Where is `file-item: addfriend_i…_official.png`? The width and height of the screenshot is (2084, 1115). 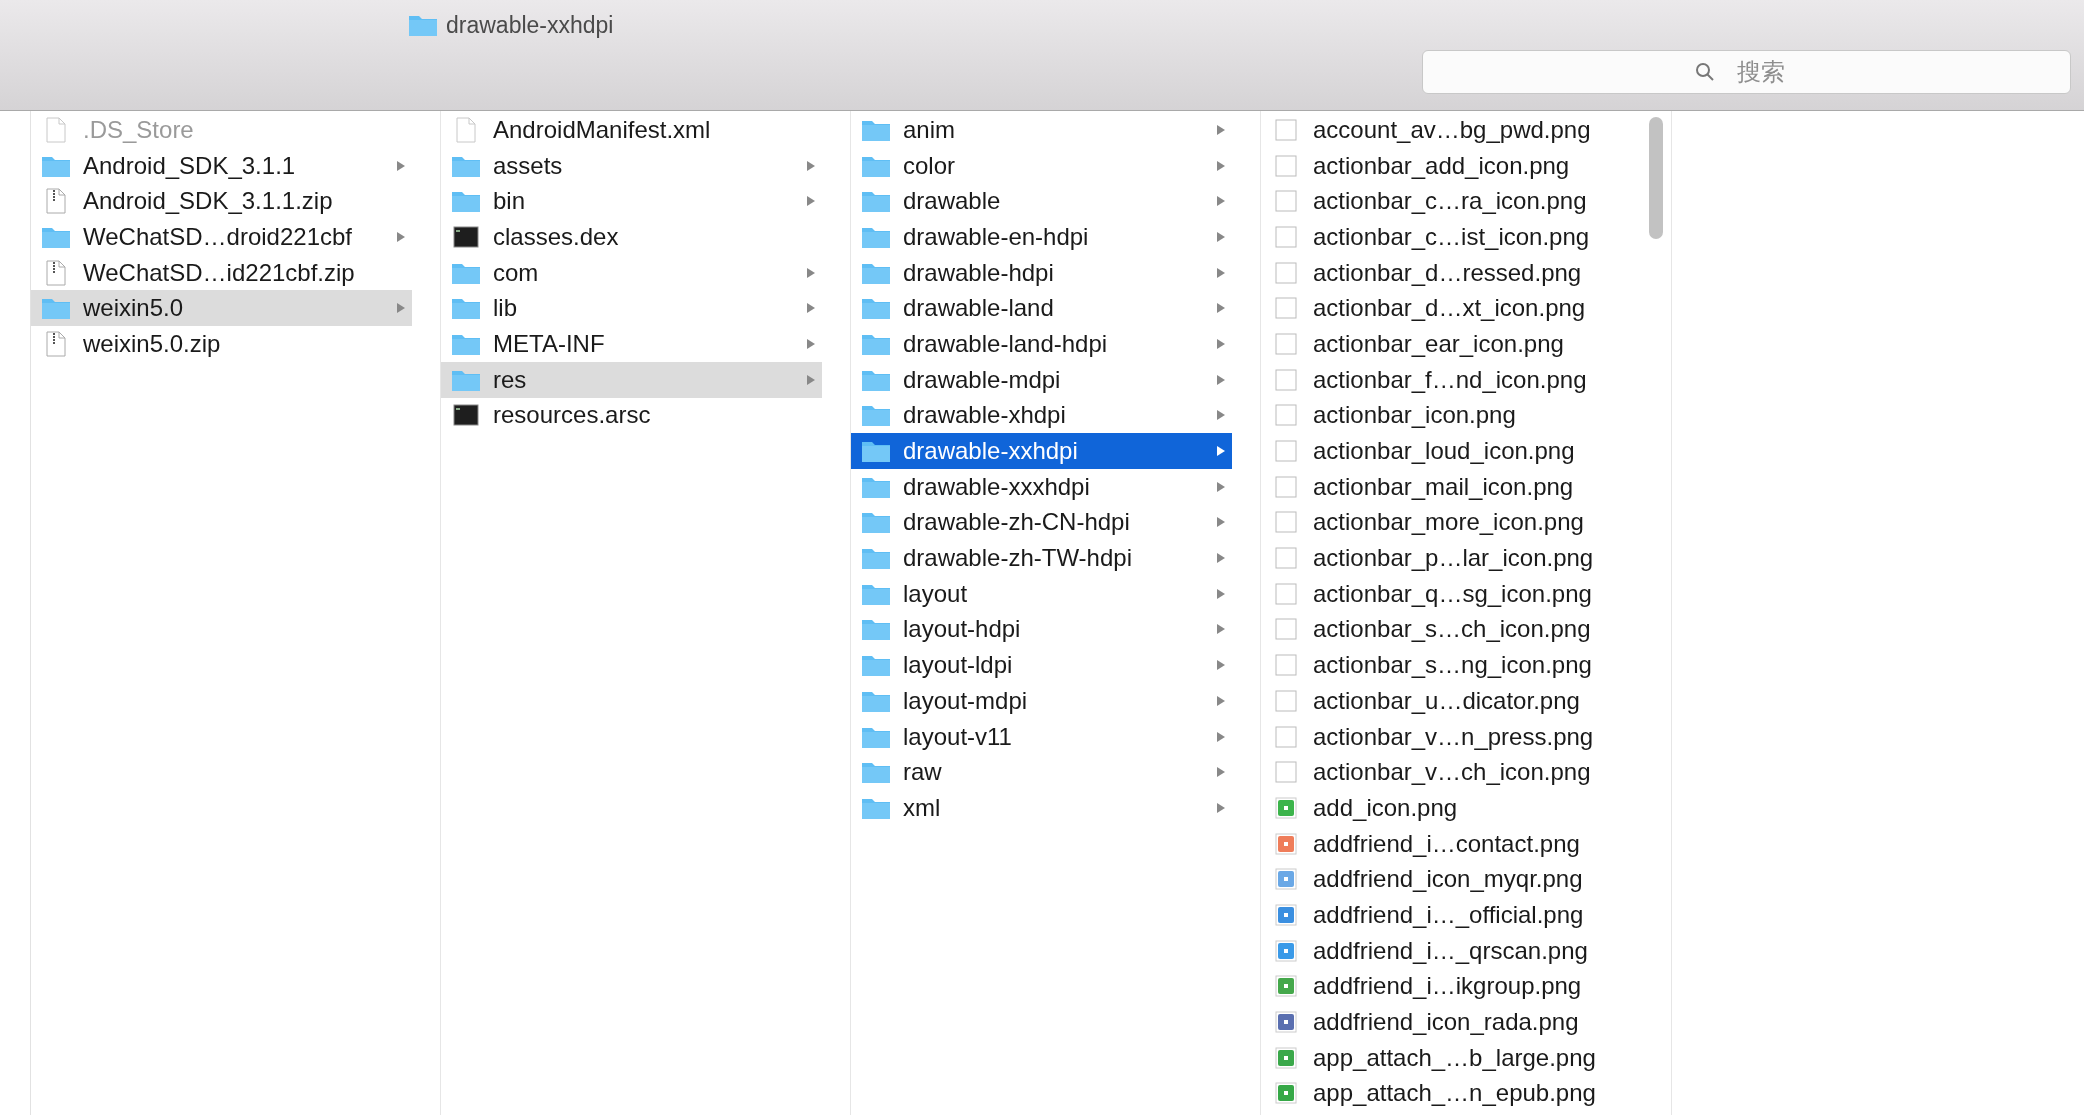
file-item: addfriend_i…_official.png is located at coordinates (1451, 915).